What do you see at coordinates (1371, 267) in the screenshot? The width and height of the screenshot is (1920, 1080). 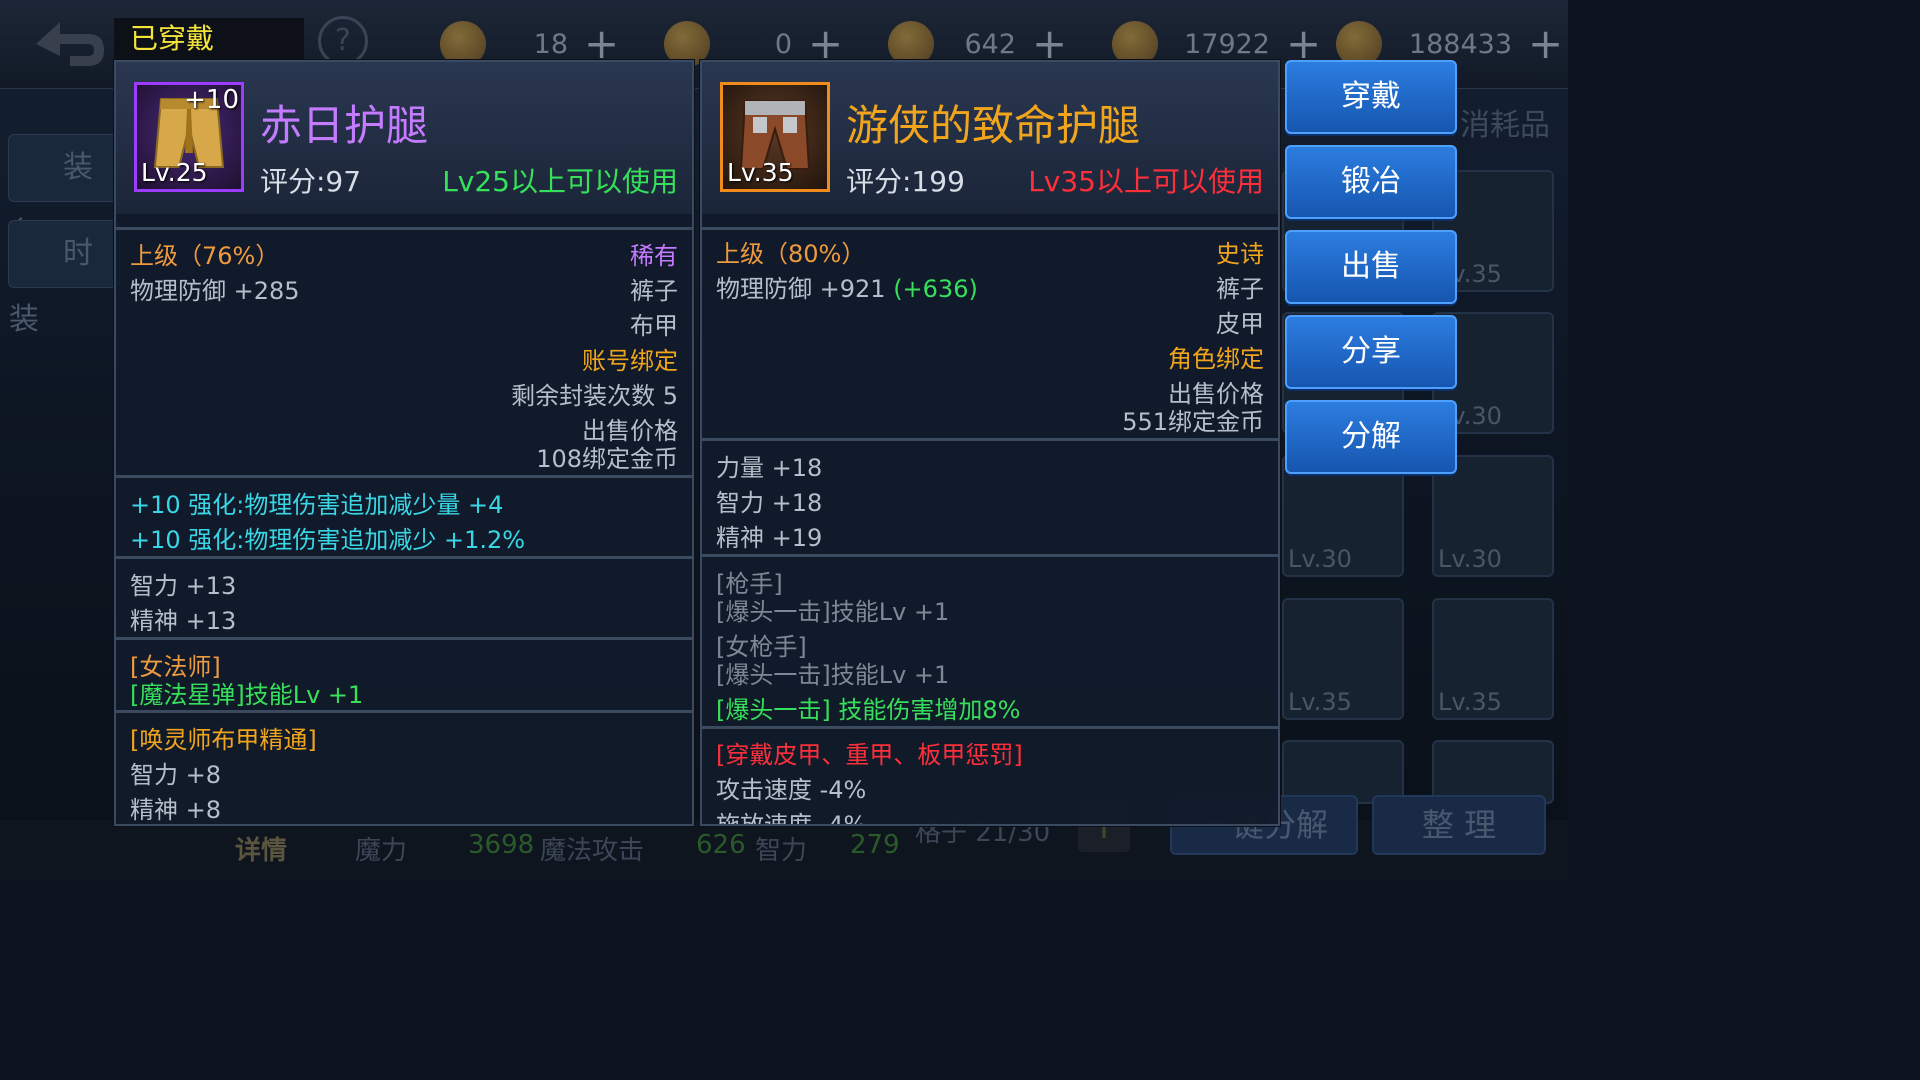 I see `sell-button: 出售` at bounding box center [1371, 267].